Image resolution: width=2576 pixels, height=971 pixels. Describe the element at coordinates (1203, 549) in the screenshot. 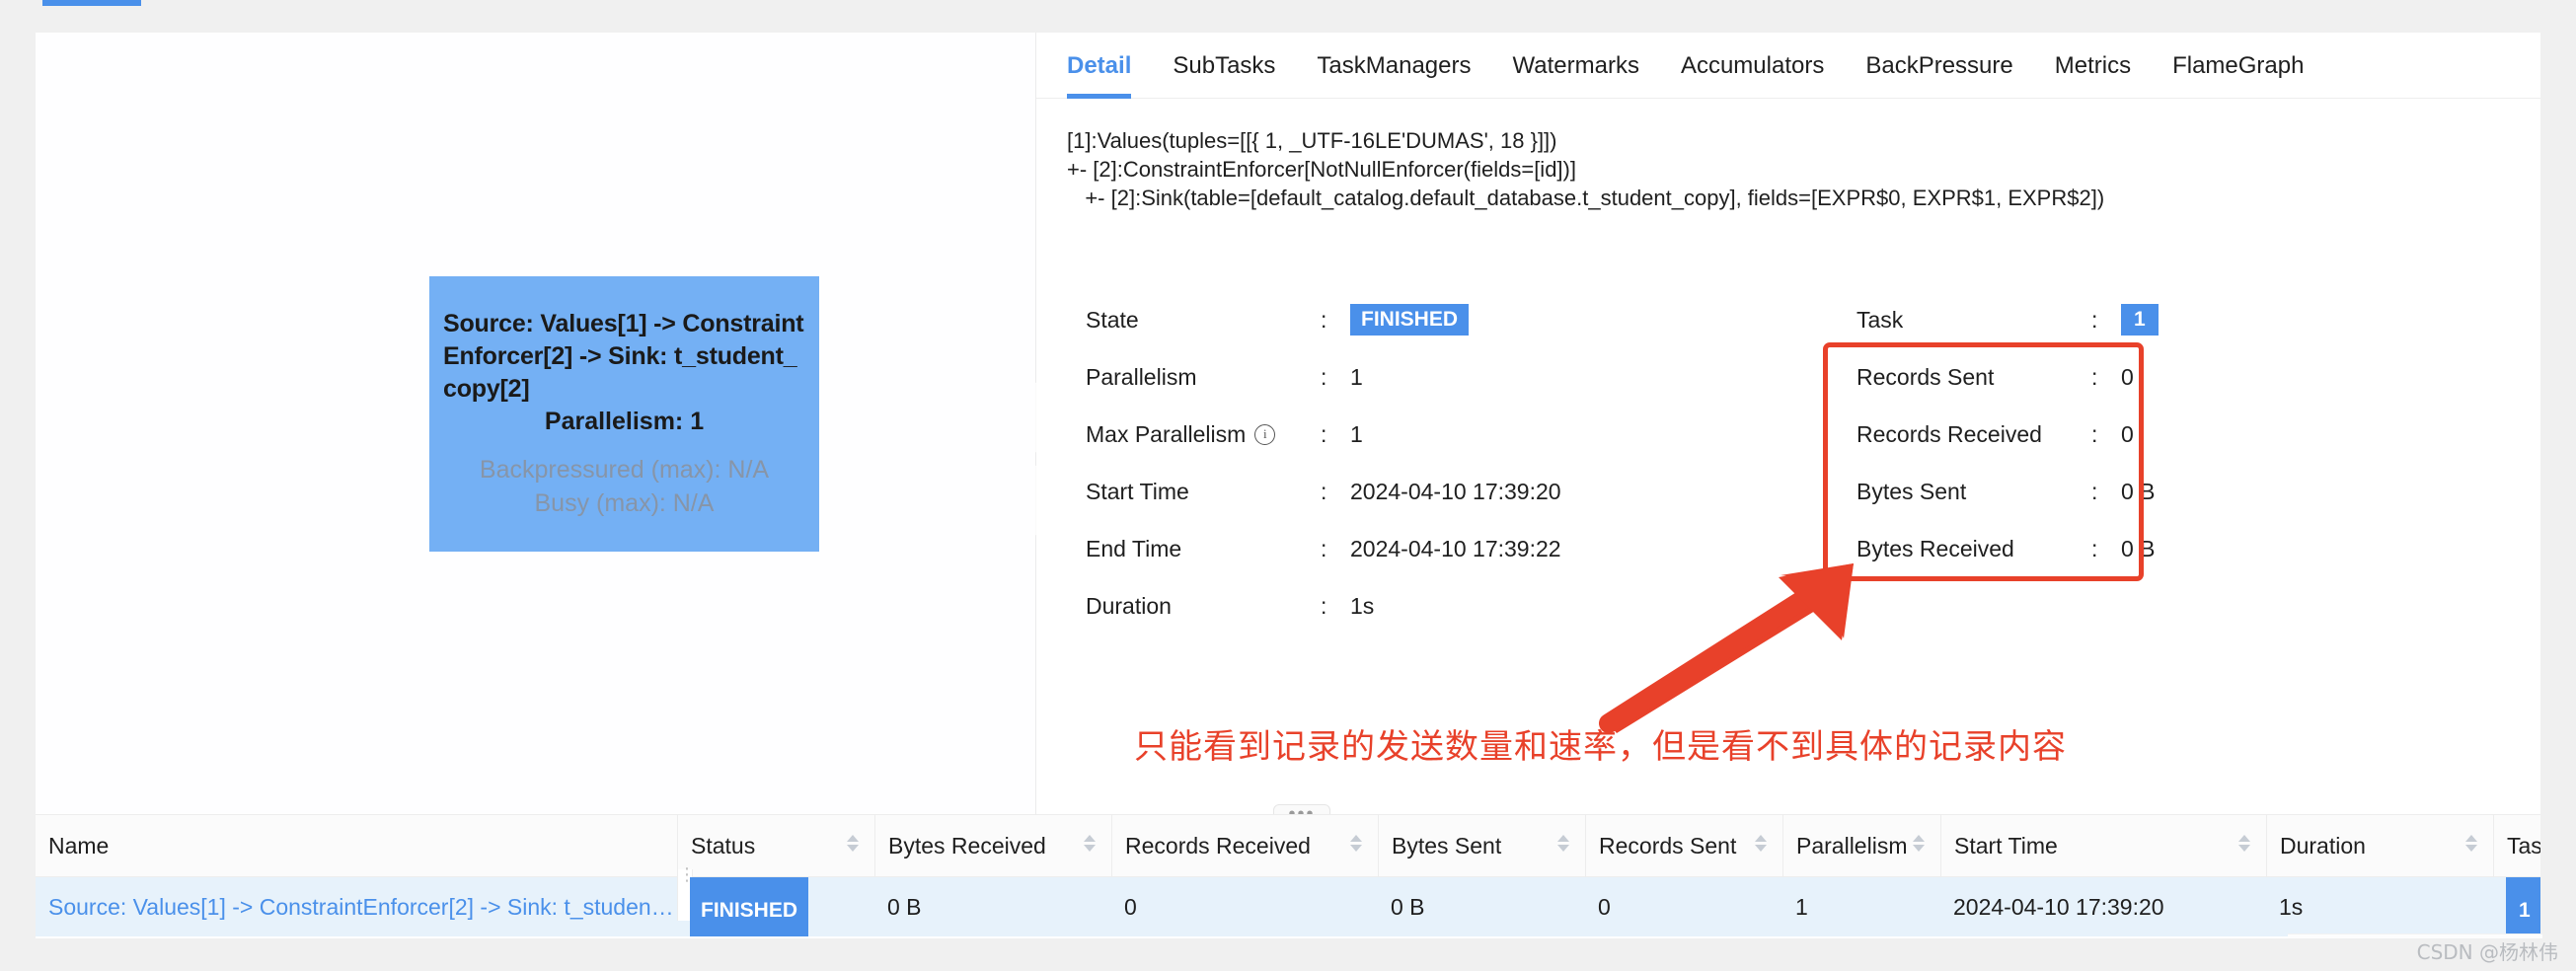

I see `detail-field-label-wrap: End Time` at that location.